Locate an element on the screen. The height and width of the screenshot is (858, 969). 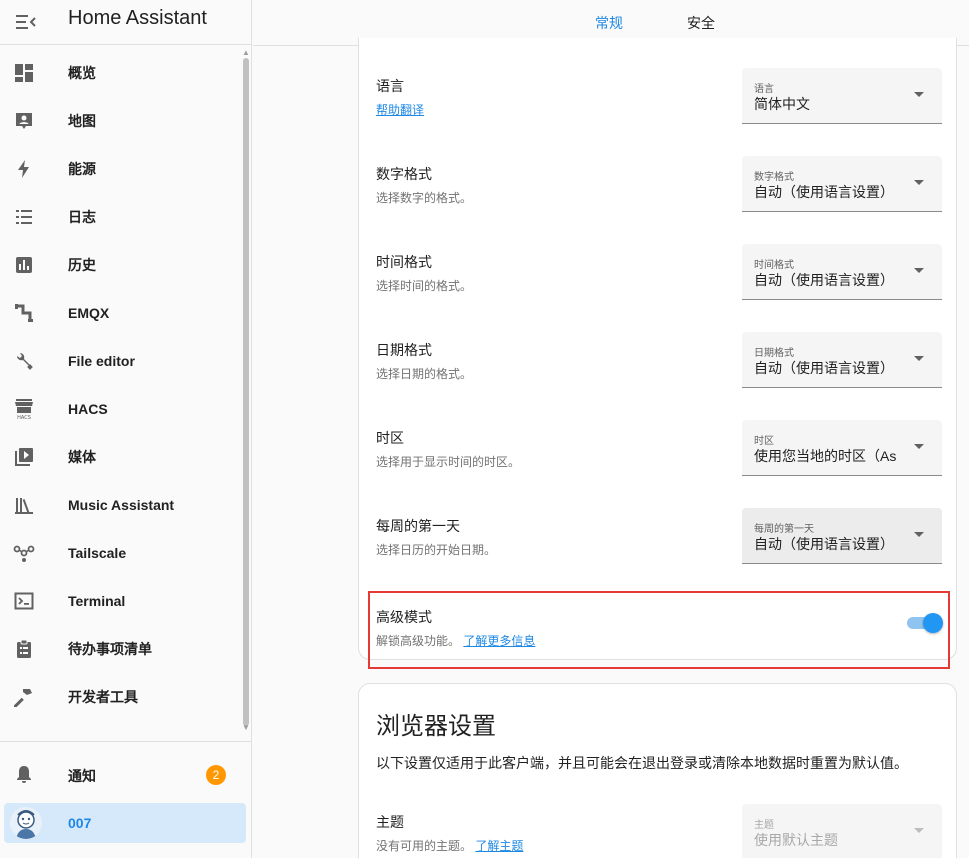
language-select: 语言 简体中文 is located at coordinates (842, 96).